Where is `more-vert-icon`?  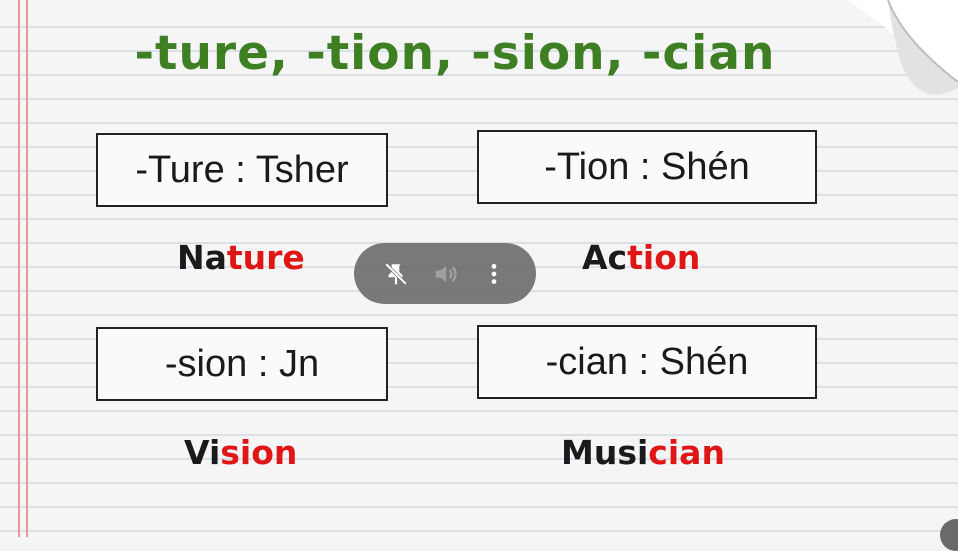 more-vert-icon is located at coordinates (494, 274).